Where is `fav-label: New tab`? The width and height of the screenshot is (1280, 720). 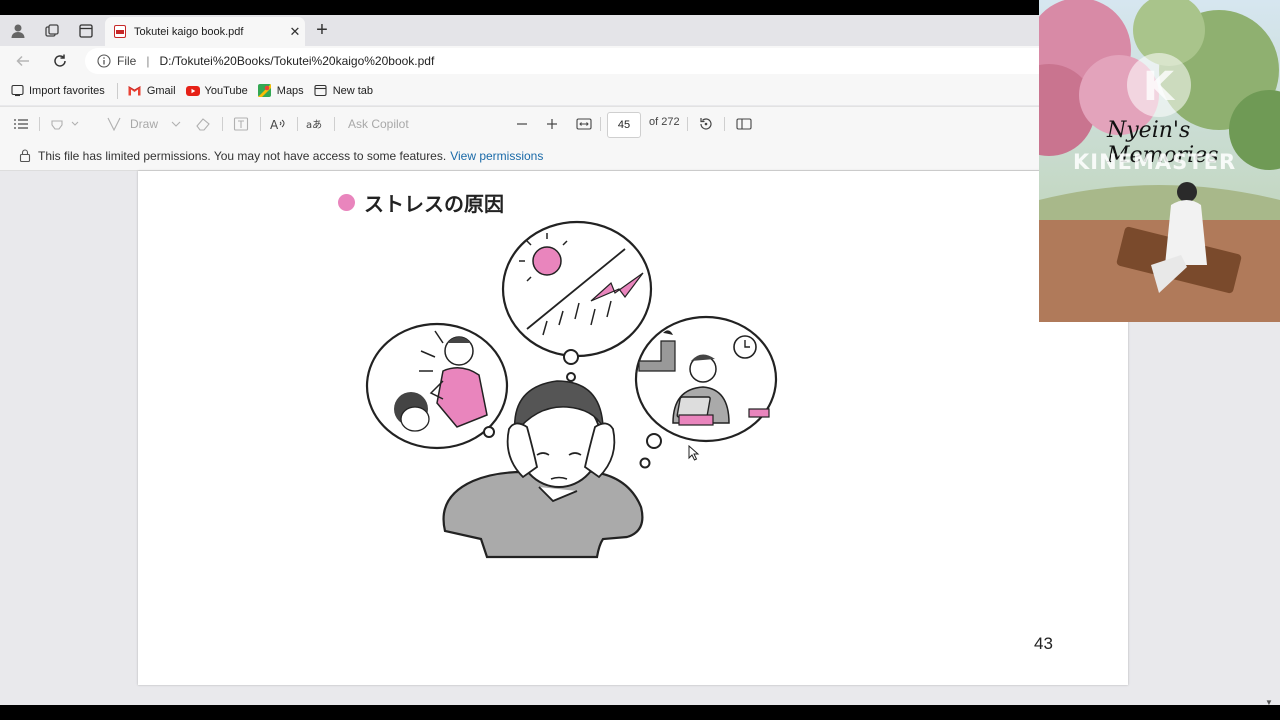 fav-label: New tab is located at coordinates (353, 90).